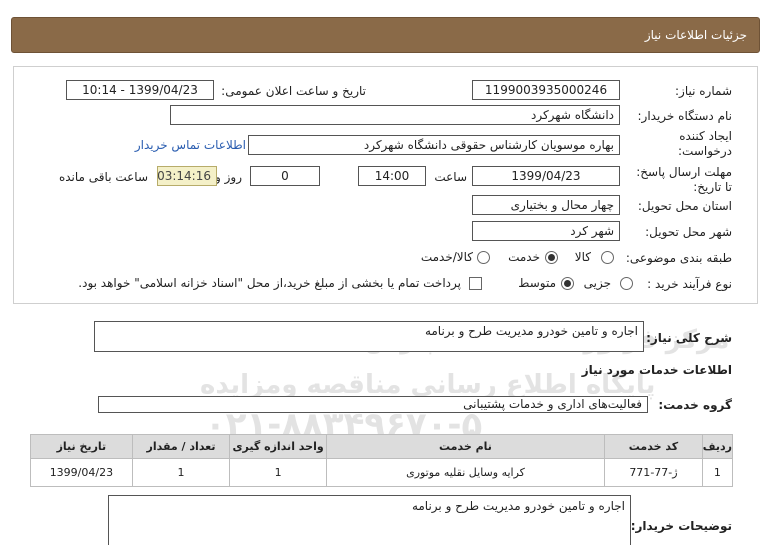 This screenshot has width=770, height=545. What do you see at coordinates (537, 283) in the screenshot?
I see `process-medium-label: متوسط` at bounding box center [537, 283].